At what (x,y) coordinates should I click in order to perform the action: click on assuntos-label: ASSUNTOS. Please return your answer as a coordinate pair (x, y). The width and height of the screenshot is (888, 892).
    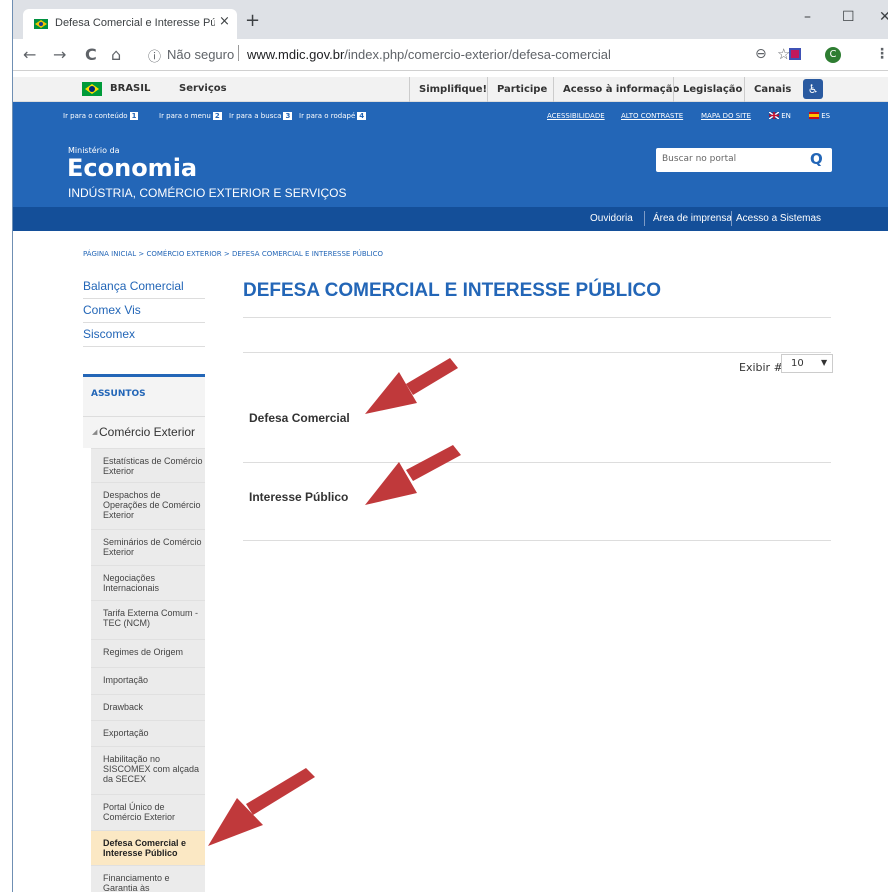
    Looking at the image, I should click on (118, 394).